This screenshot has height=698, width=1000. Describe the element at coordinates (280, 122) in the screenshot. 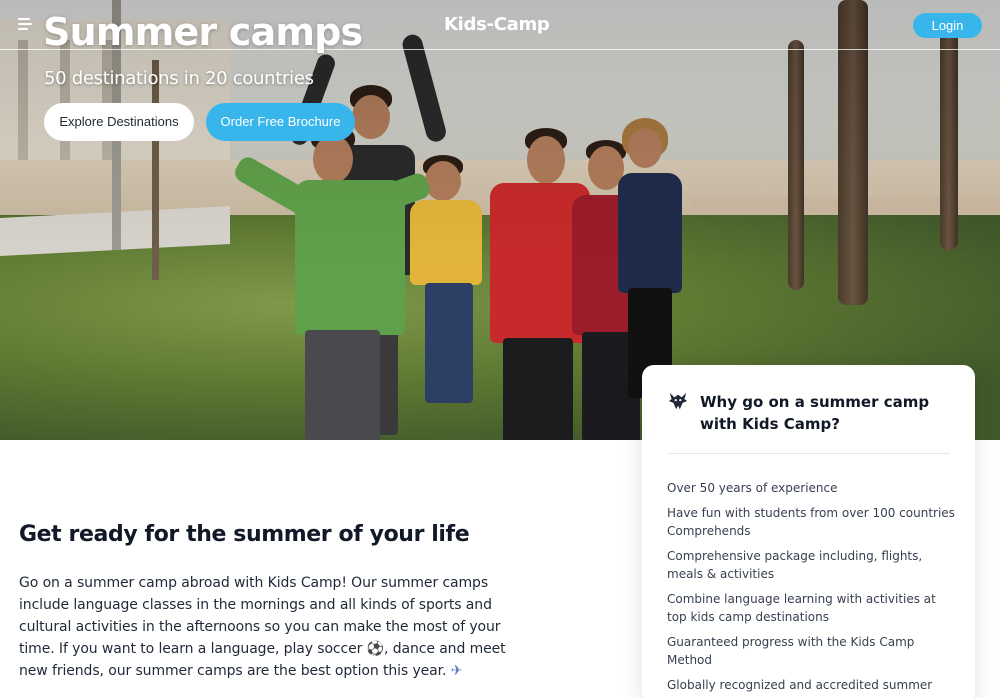

I see `order-brochure-button: Order Free Brochure` at that location.